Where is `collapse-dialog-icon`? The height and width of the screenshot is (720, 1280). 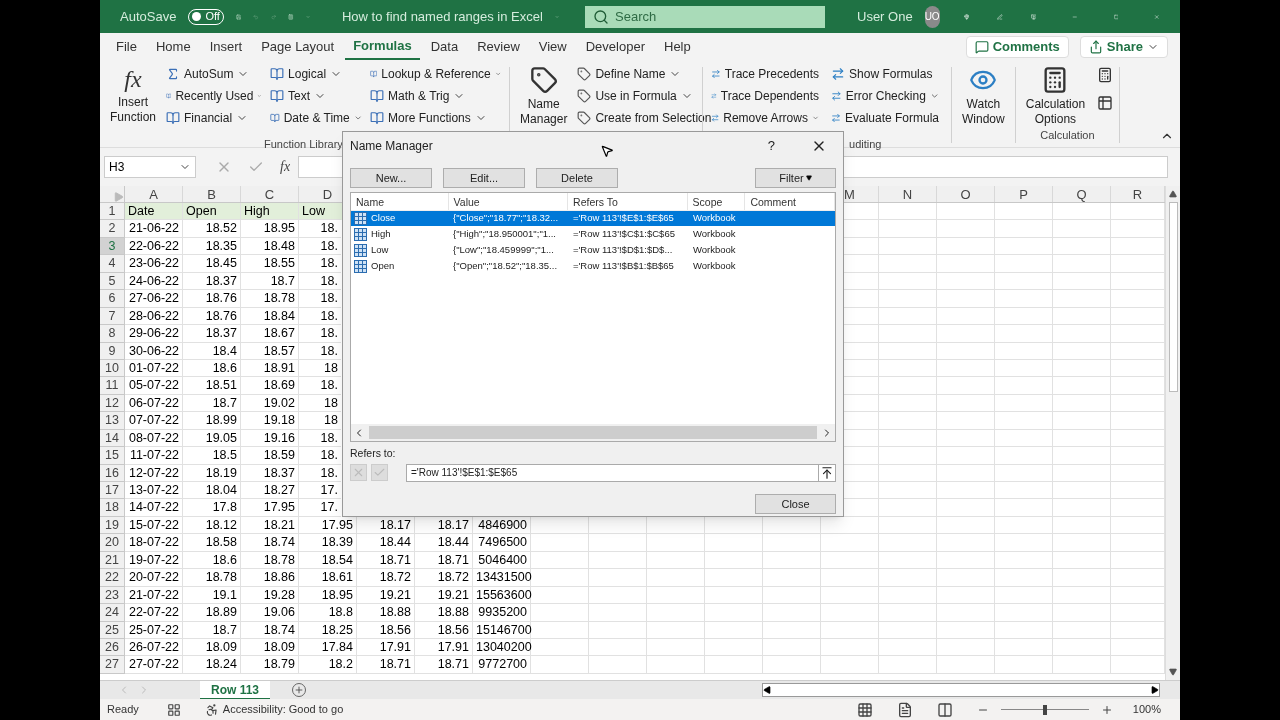 collapse-dialog-icon is located at coordinates (826, 472).